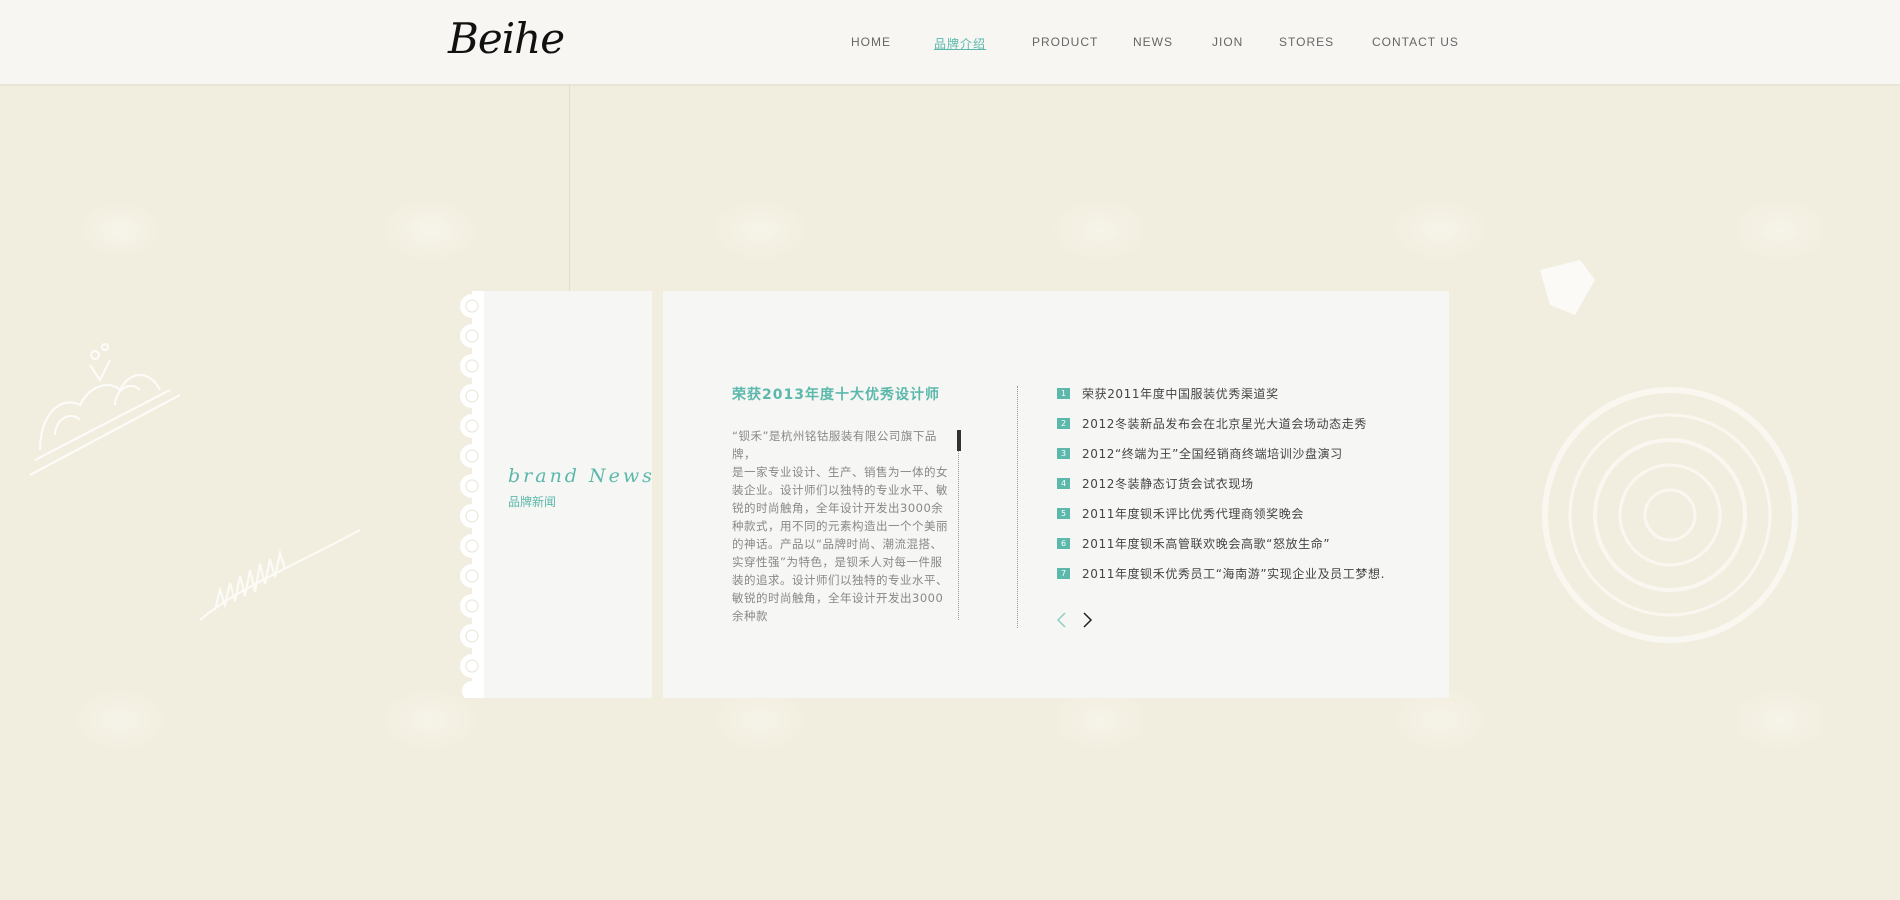 The height and width of the screenshot is (900, 1900). What do you see at coordinates (1193, 513) in the screenshot?
I see `news-link: 2011年度钡禾评比优秀代理商领奖晚会` at bounding box center [1193, 513].